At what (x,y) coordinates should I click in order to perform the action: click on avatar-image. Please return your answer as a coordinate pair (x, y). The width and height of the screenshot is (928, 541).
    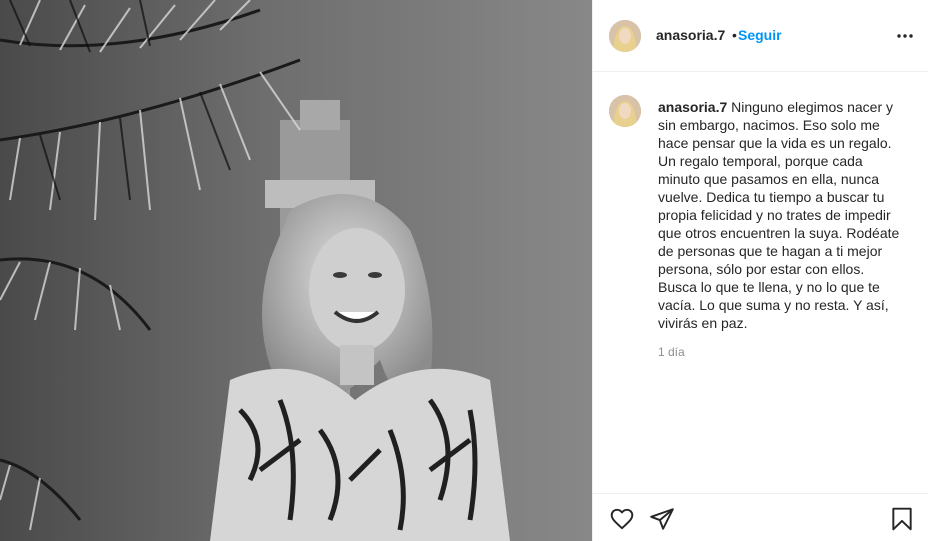
    Looking at the image, I should click on (625, 36).